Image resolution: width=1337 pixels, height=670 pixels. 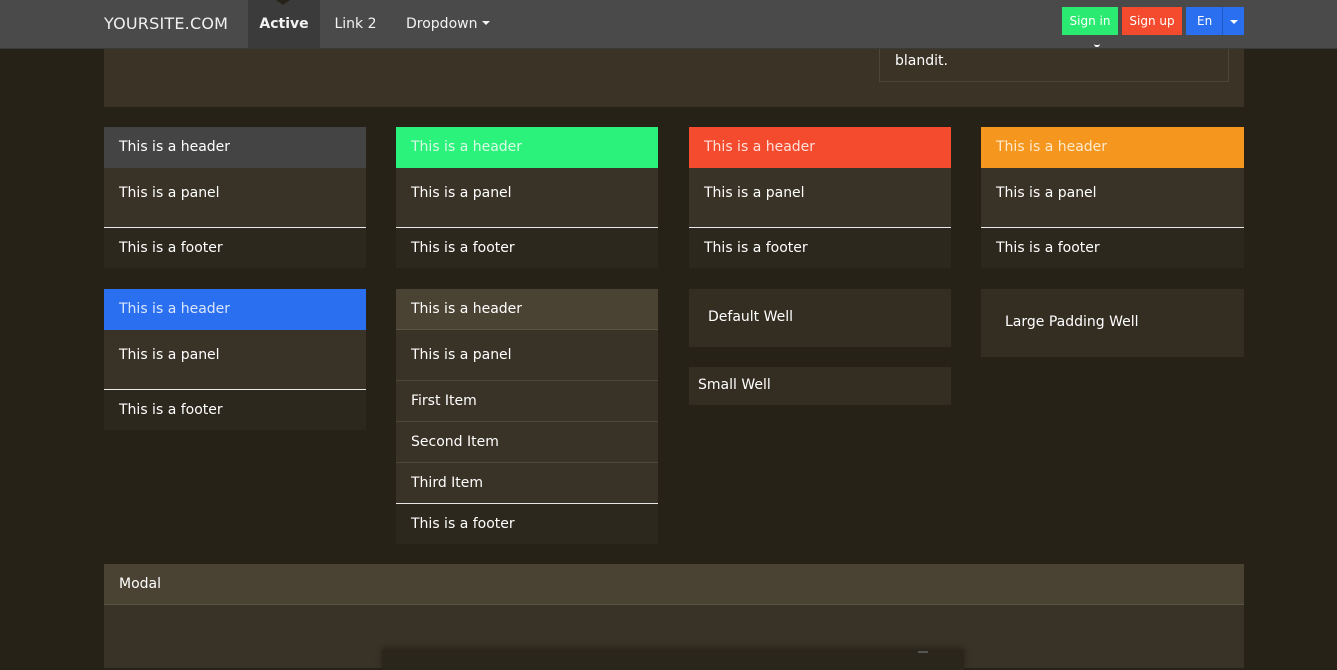 What do you see at coordinates (921, 61) in the screenshot?
I see `well-text: blandit.` at bounding box center [921, 61].